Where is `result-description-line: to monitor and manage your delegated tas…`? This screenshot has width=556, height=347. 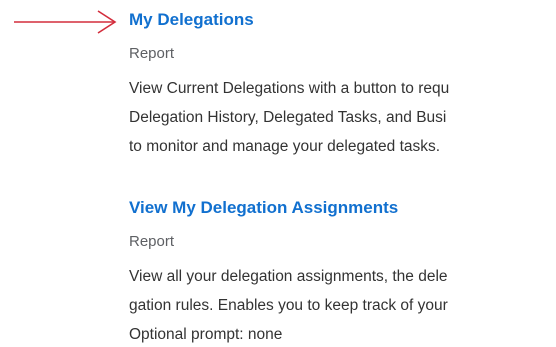 result-description-line: to monitor and manage your delegated tas… is located at coordinates (285, 146).